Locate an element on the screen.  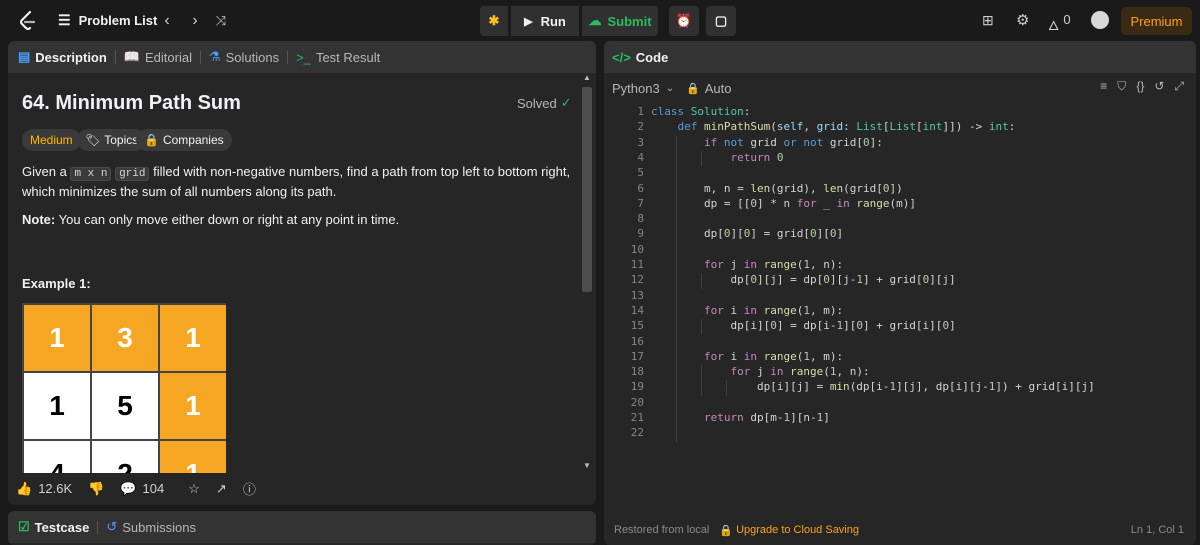
tab-description: ▤ Description is located at coordinates (61, 57).